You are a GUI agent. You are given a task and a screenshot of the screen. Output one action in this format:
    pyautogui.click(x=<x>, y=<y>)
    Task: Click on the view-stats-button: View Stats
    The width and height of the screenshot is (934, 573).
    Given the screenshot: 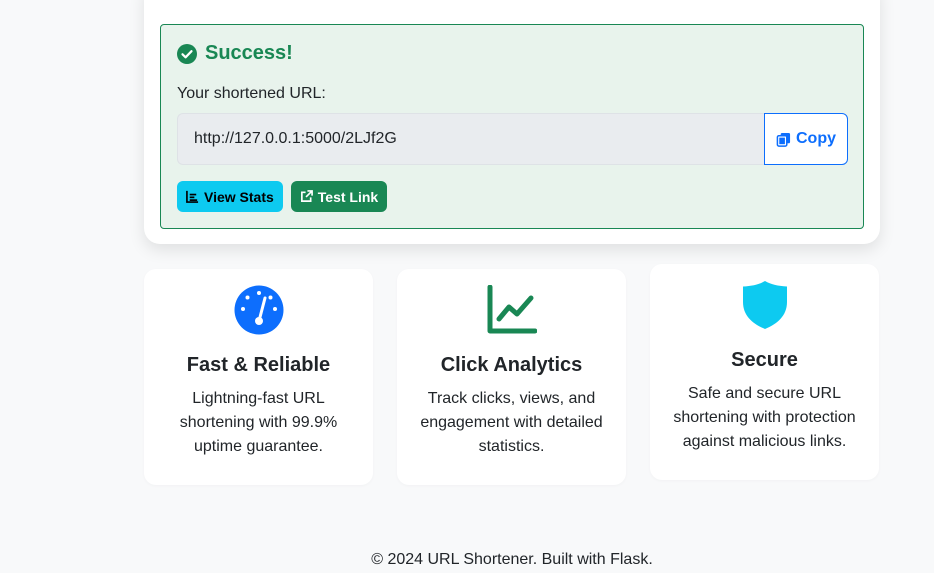 What is the action you would take?
    pyautogui.click(x=230, y=196)
    